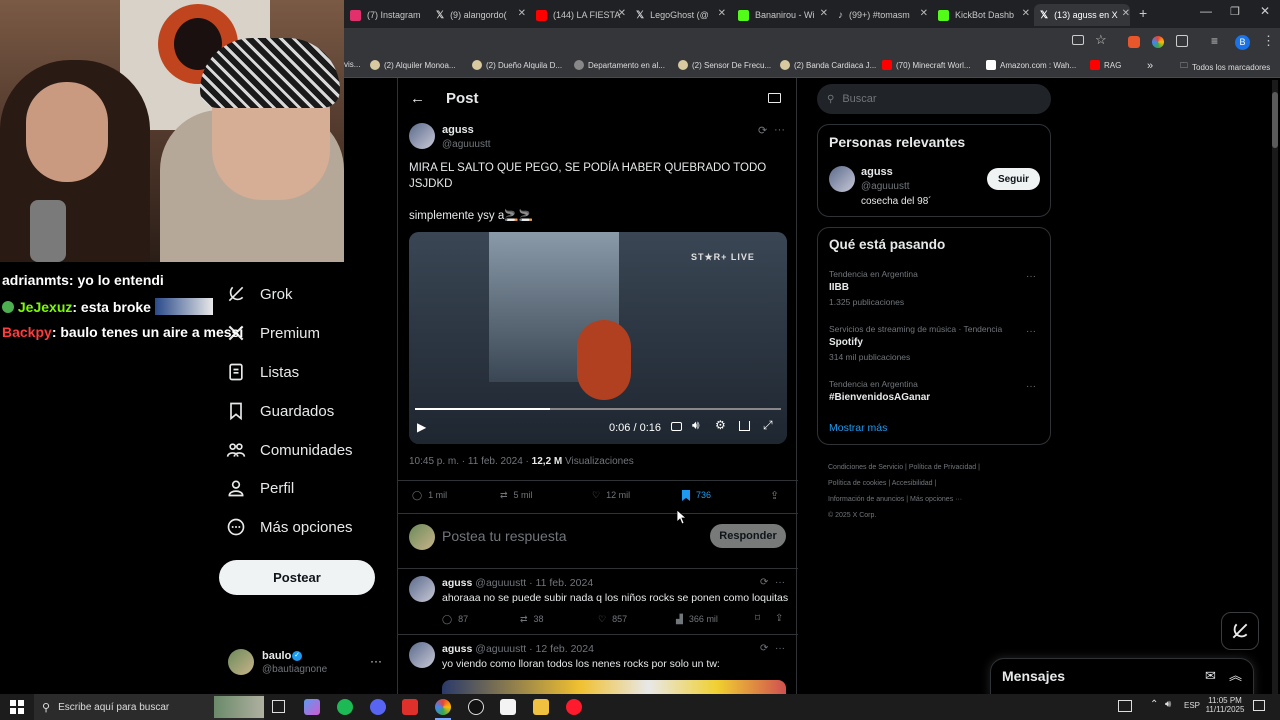  I want to click on video-progress-track, so click(598, 409).